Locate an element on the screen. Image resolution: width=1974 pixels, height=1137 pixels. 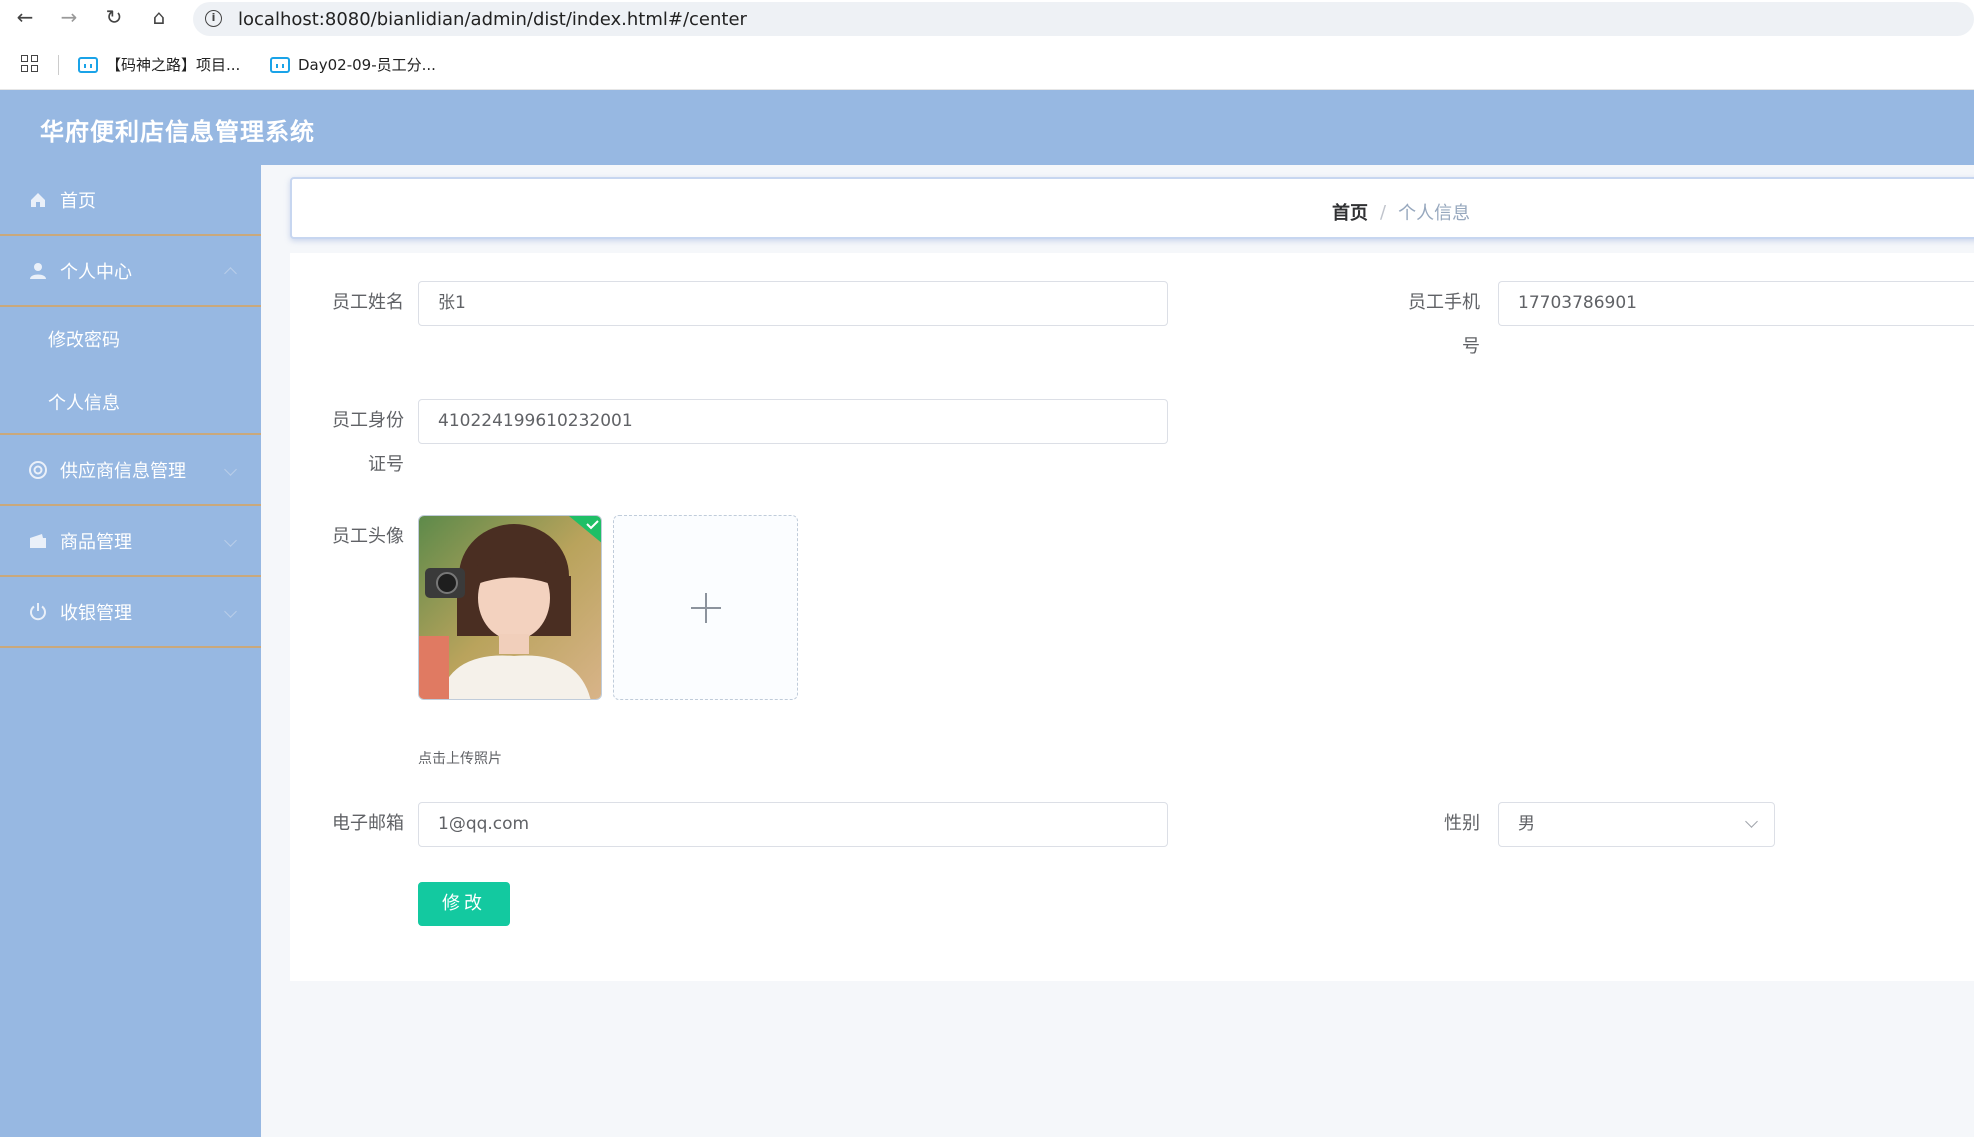
sidebar-subitem-personal-info: 个人信息 is located at coordinates (130, 403).